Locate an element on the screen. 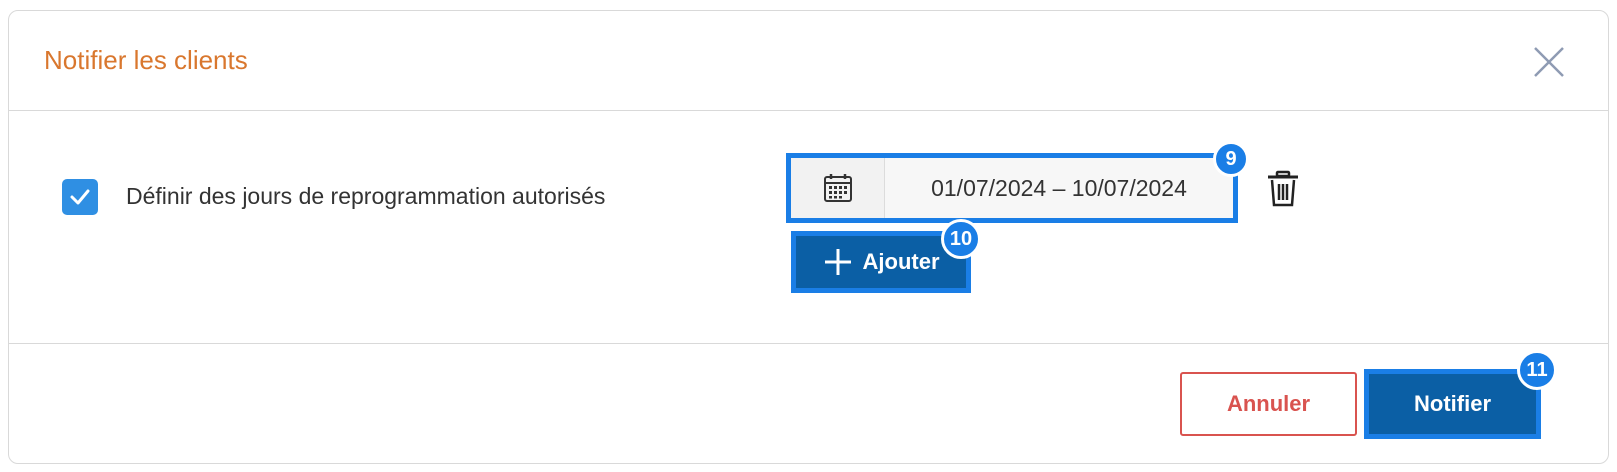 The height and width of the screenshot is (472, 1617). check-icon is located at coordinates (80, 197).